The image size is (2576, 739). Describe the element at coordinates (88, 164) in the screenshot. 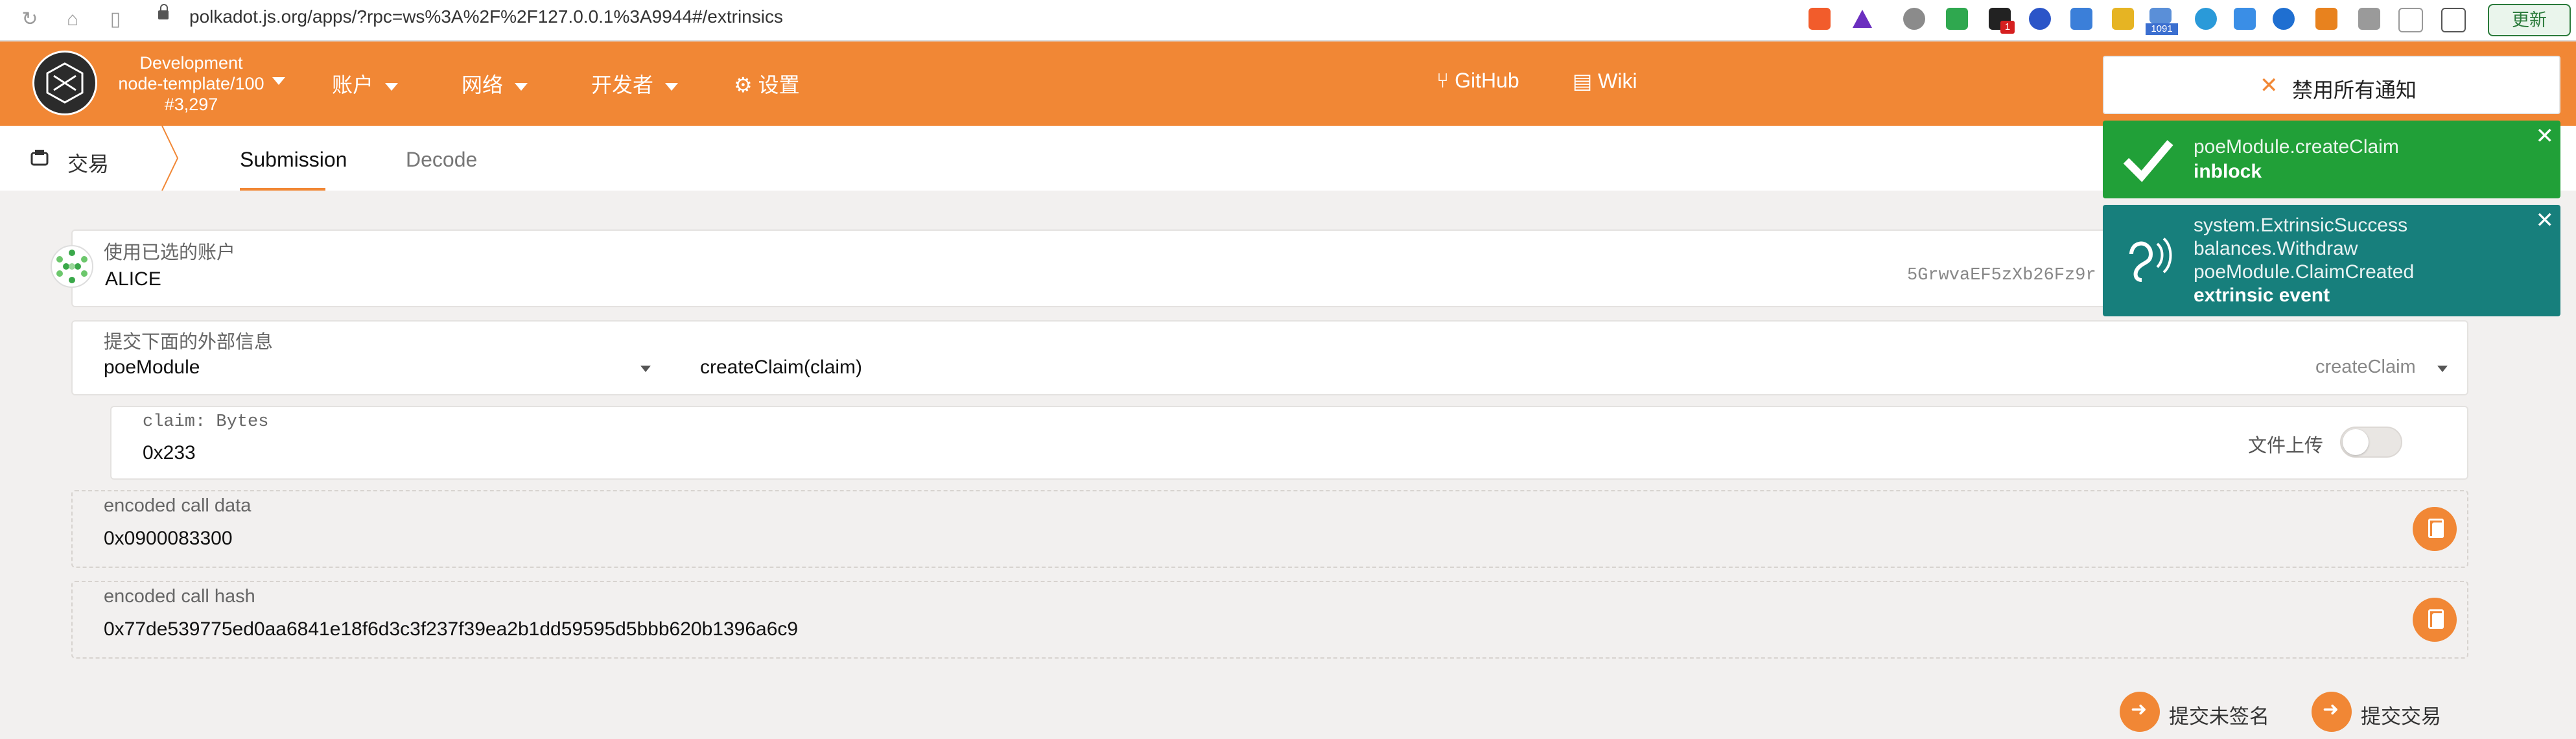

I see `page-title: 交易` at that location.